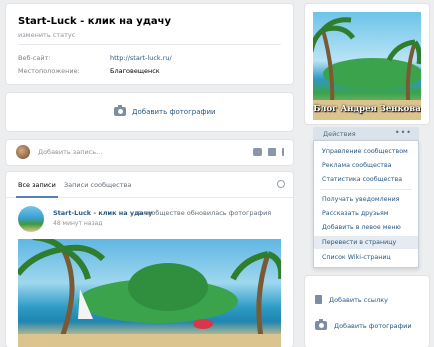 This screenshot has height=347, width=434. I want to click on menu-item-tell-friends: Рассказать друзьям, so click(366, 213).